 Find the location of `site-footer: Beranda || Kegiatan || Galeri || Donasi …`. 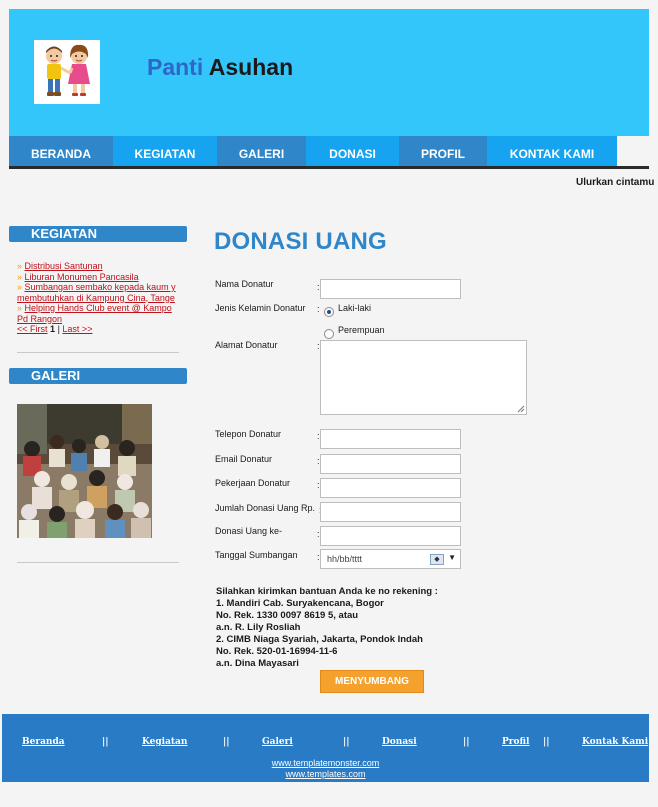

site-footer: Beranda || Kegiatan || Galeri || Donasi … is located at coordinates (325, 748).